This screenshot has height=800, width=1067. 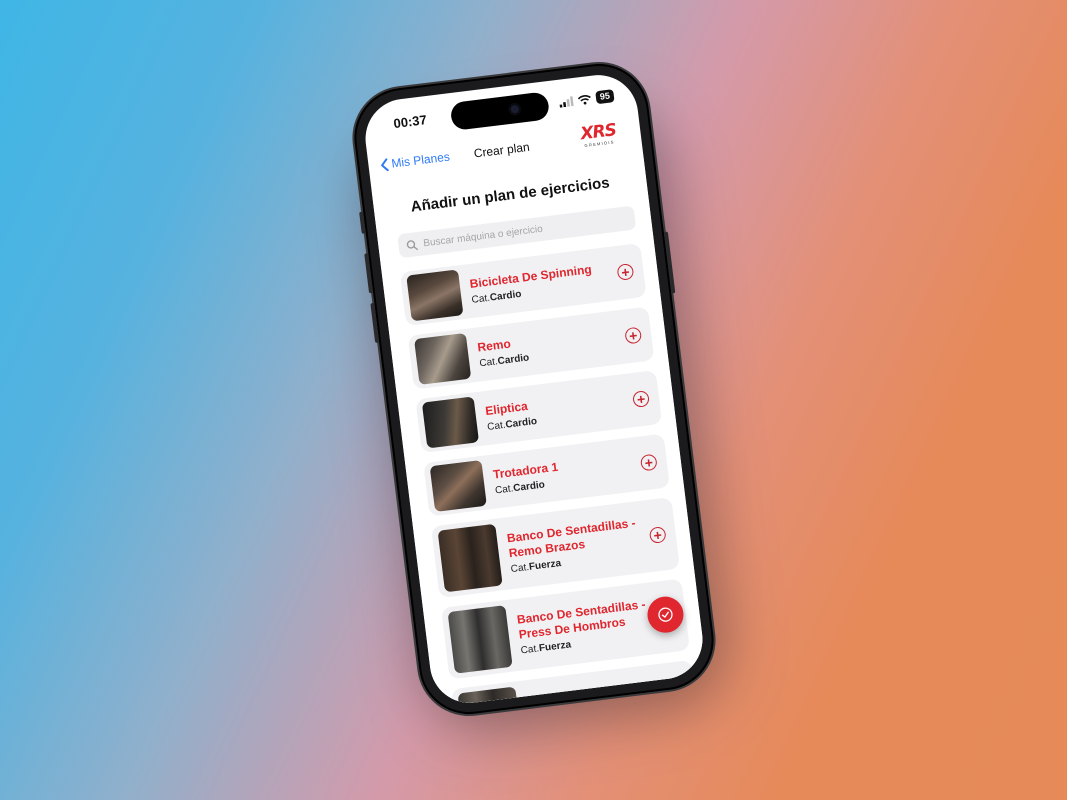 I want to click on exercise-info: Remo Cat.Cardio, so click(x=547, y=346).